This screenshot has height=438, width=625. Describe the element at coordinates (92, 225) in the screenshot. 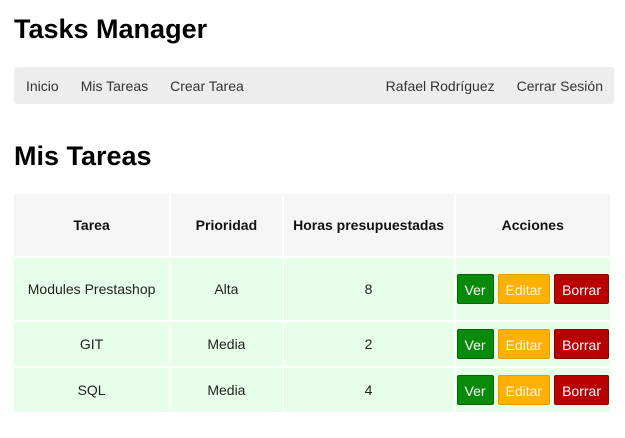

I see `column-header-tarea: Tarea` at that location.